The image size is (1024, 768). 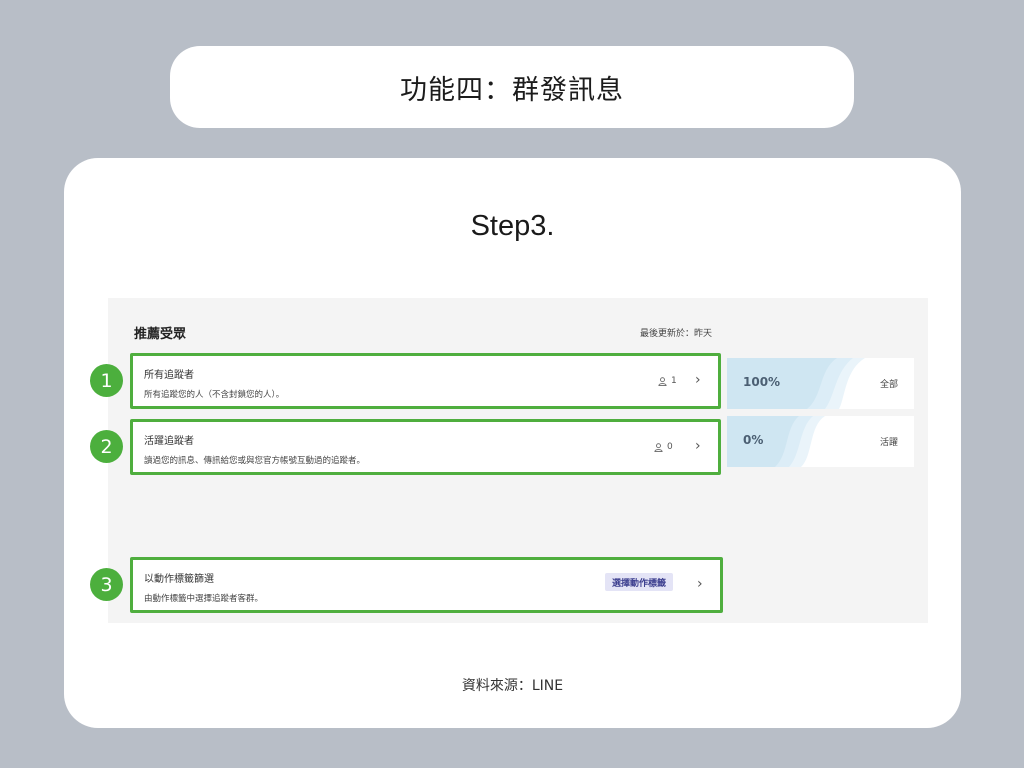 I want to click on percent-label: 全部, so click(x=888, y=385).